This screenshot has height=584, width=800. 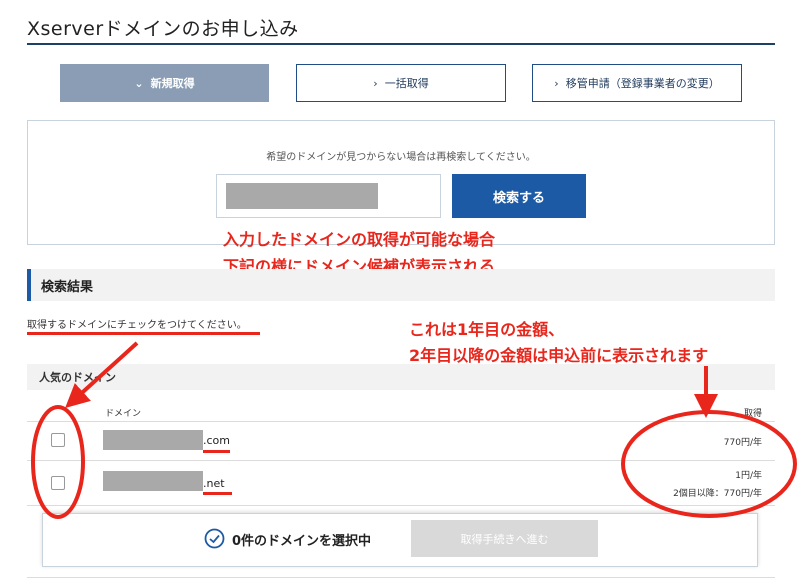 I want to click on chevron-down-icon: ⌄, so click(x=139, y=83).